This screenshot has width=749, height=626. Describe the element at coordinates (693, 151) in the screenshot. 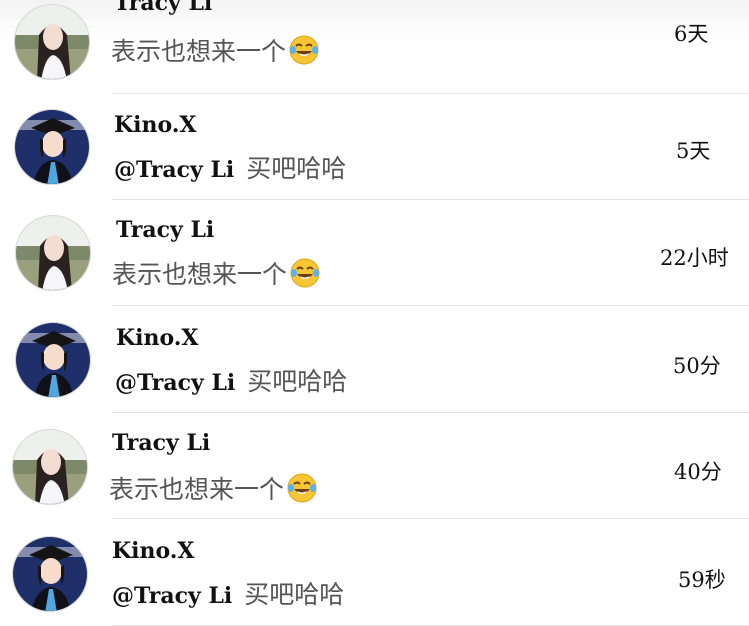

I see `comment-time: 5天` at that location.